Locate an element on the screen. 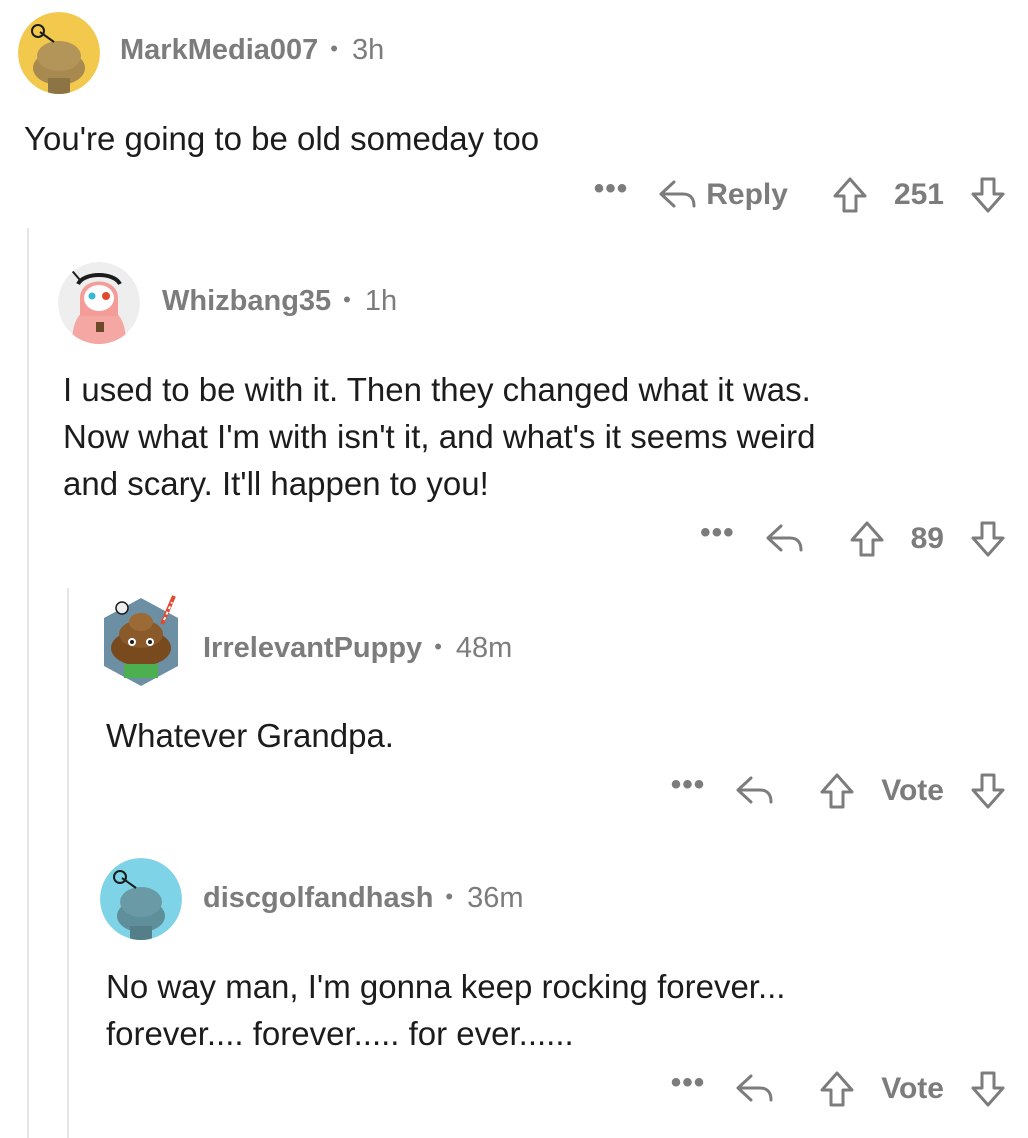  vote-area: 251 is located at coordinates (919, 195).